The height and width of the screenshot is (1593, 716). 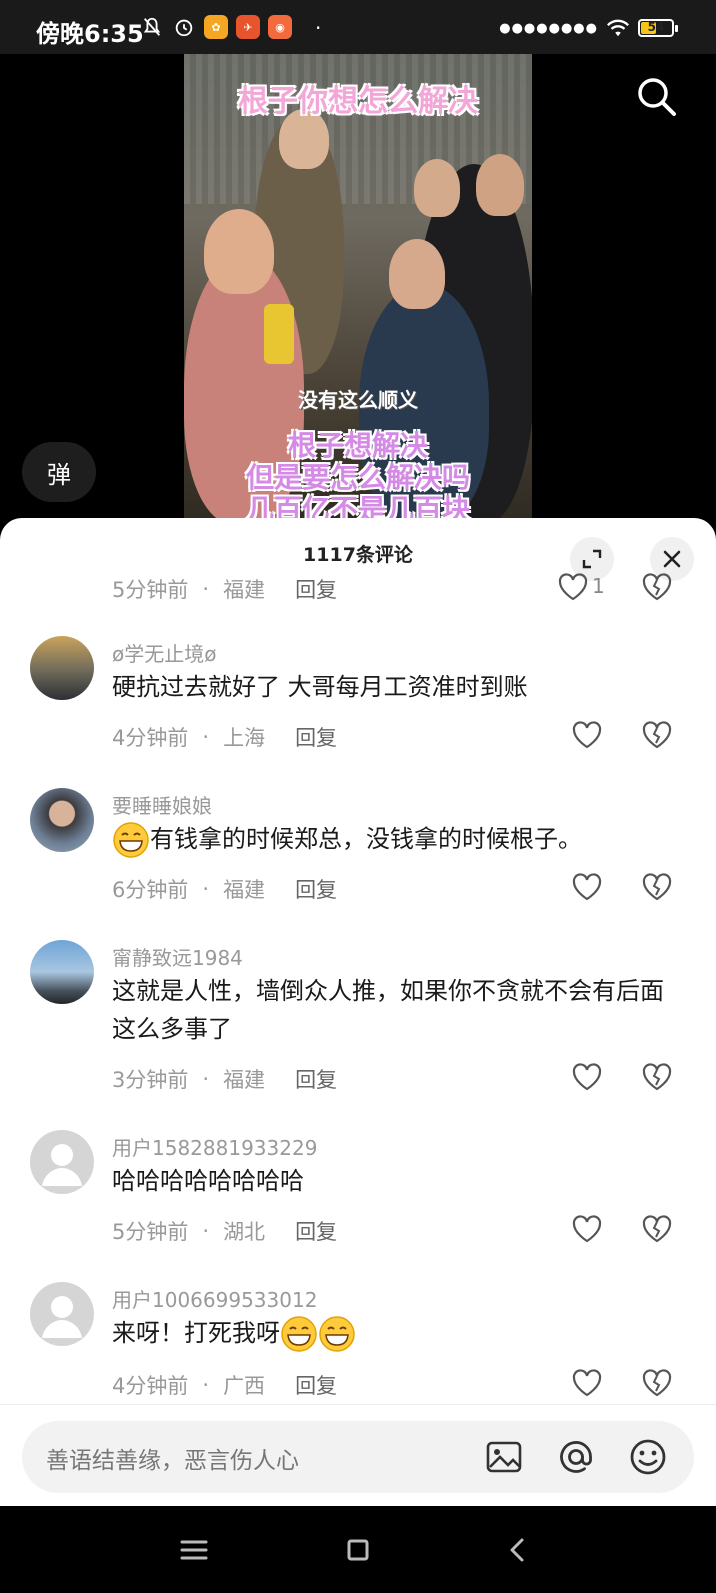 What do you see at coordinates (208, 1181) in the screenshot?
I see `comment-text: 哈哈哈哈哈哈哈哈` at bounding box center [208, 1181].